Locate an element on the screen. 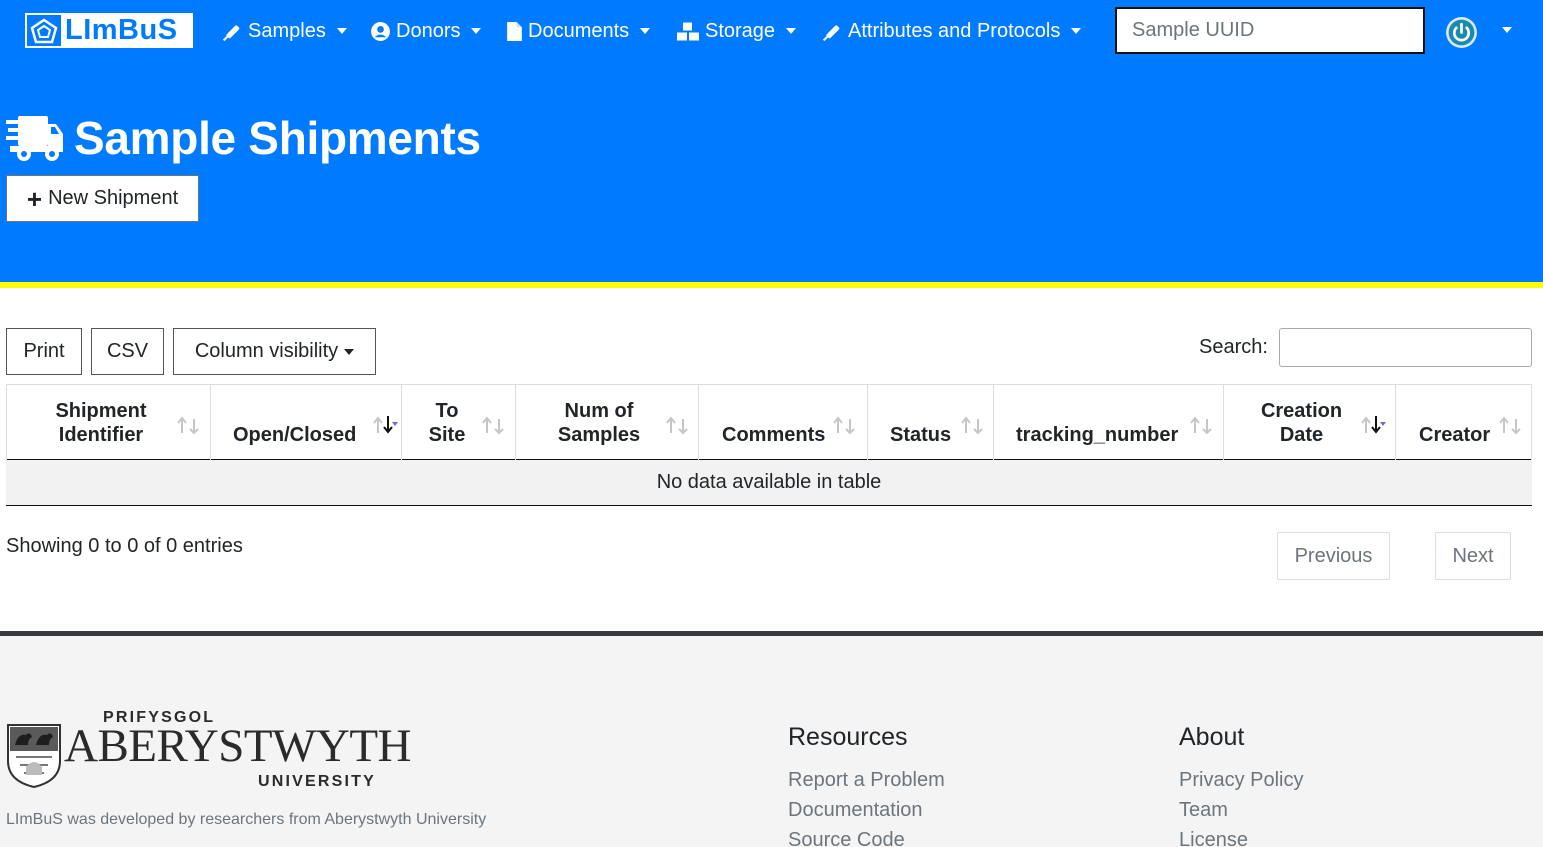 The width and height of the screenshot is (1543, 847). footer-resources-heading: Resources is located at coordinates (848, 737).